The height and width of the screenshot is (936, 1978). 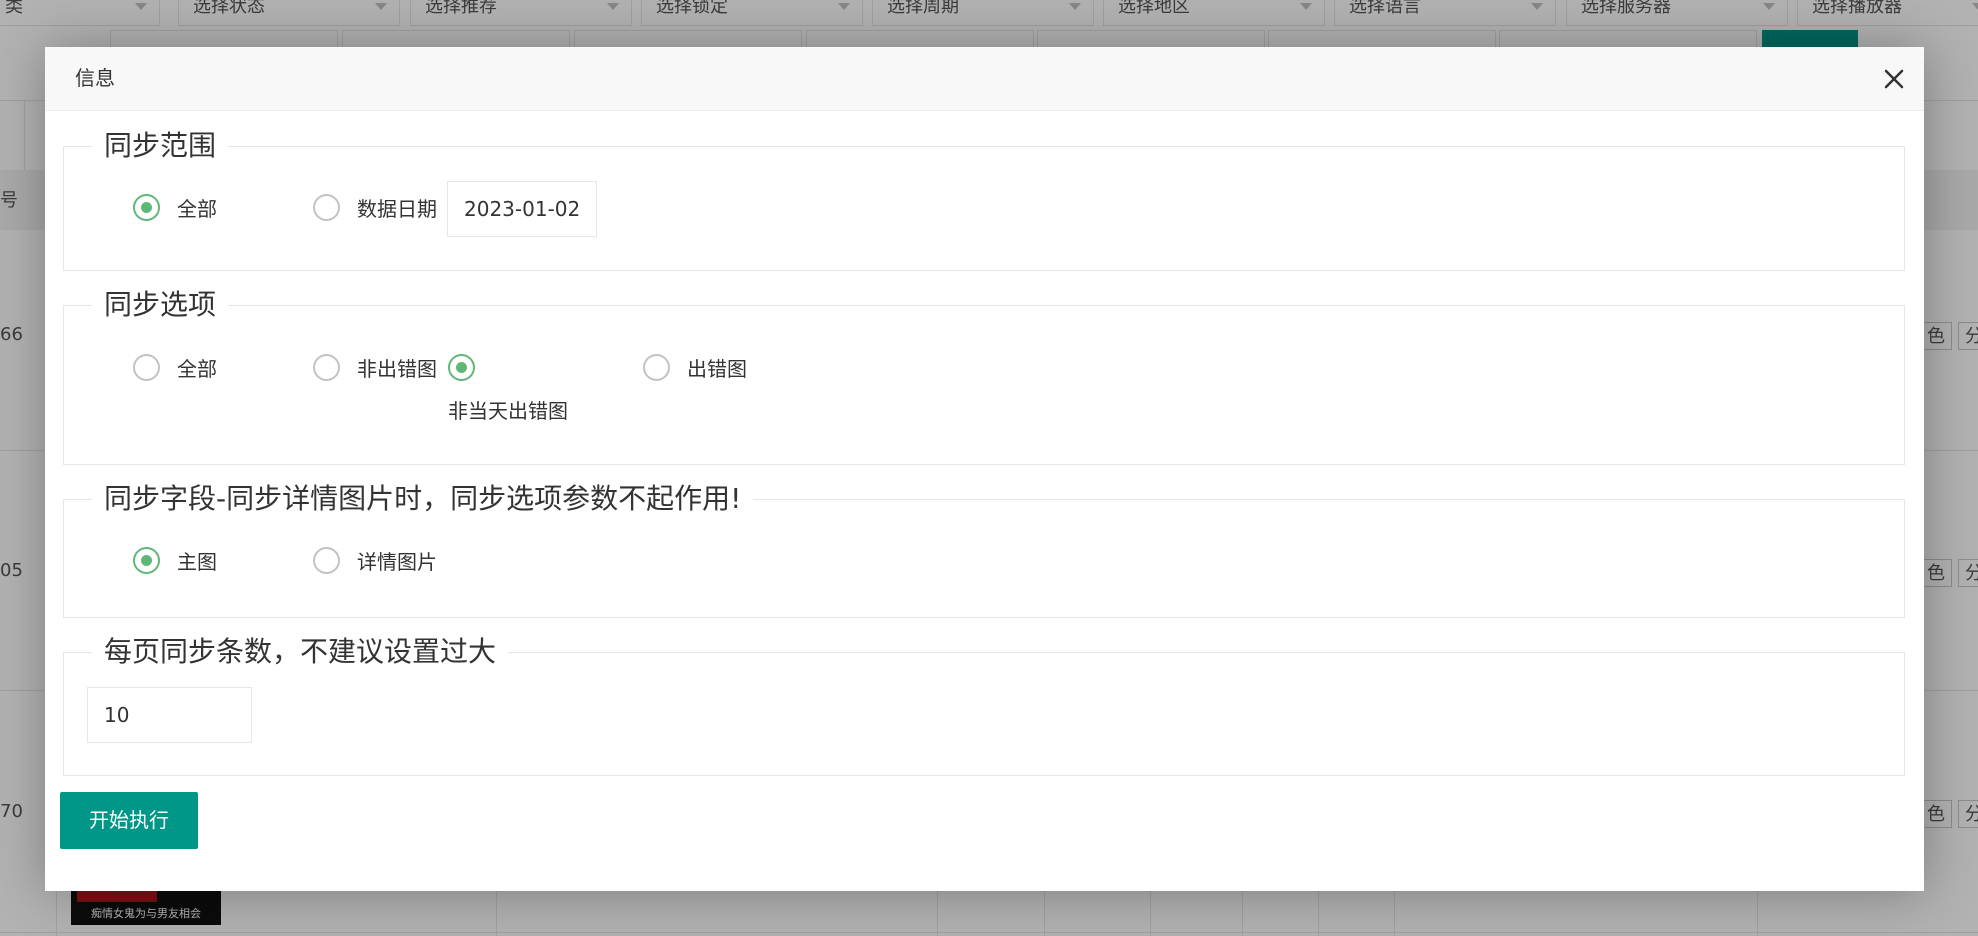 I want to click on radio-label: 非当天出错图, so click(x=508, y=411).